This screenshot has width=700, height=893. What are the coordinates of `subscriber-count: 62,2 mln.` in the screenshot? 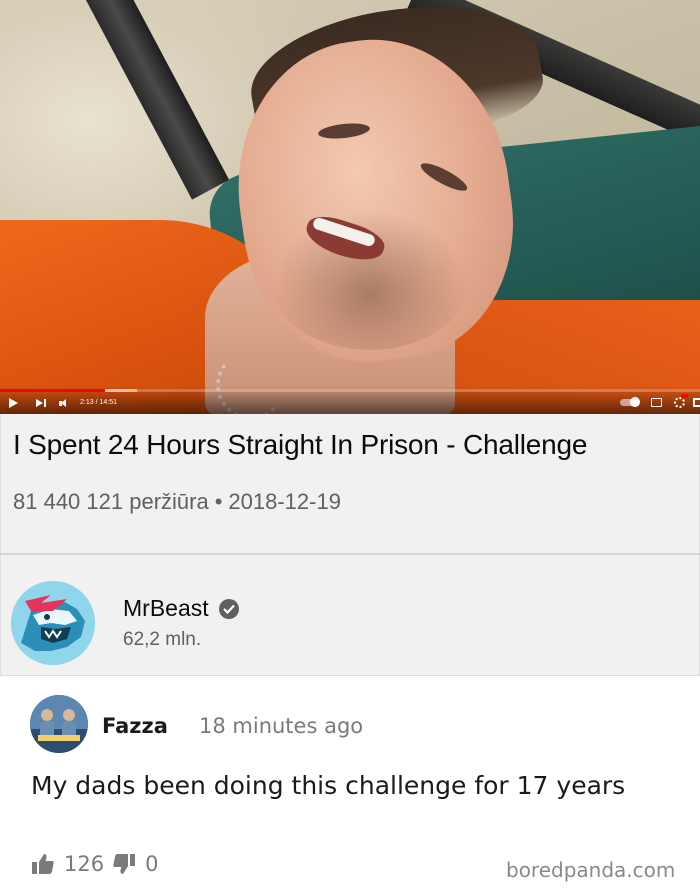 It's located at (162, 639).